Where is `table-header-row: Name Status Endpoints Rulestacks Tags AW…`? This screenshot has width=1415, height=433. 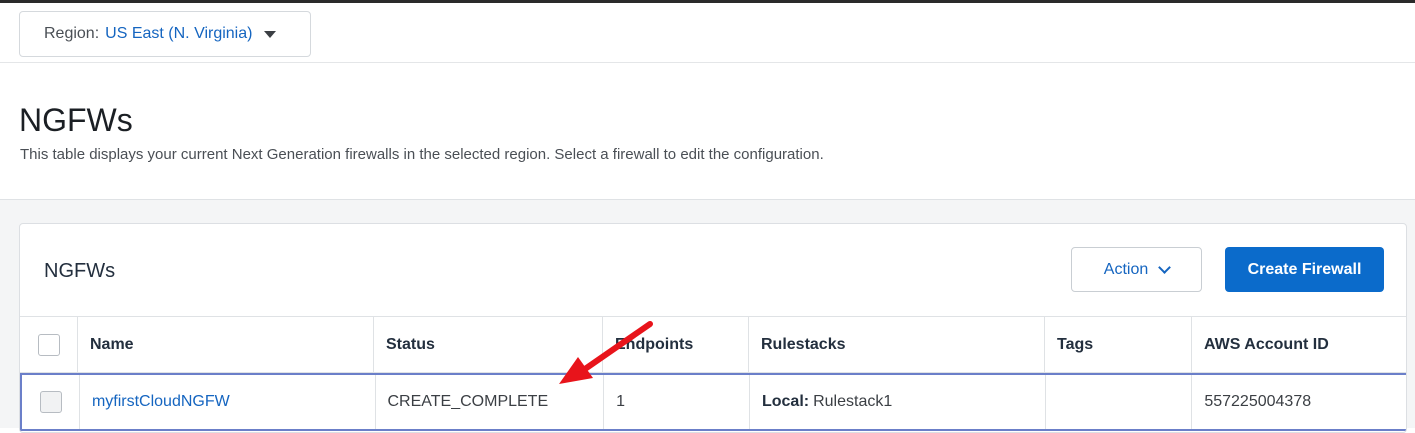 table-header-row: Name Status Endpoints Rulestacks Tags AW… is located at coordinates (713, 344).